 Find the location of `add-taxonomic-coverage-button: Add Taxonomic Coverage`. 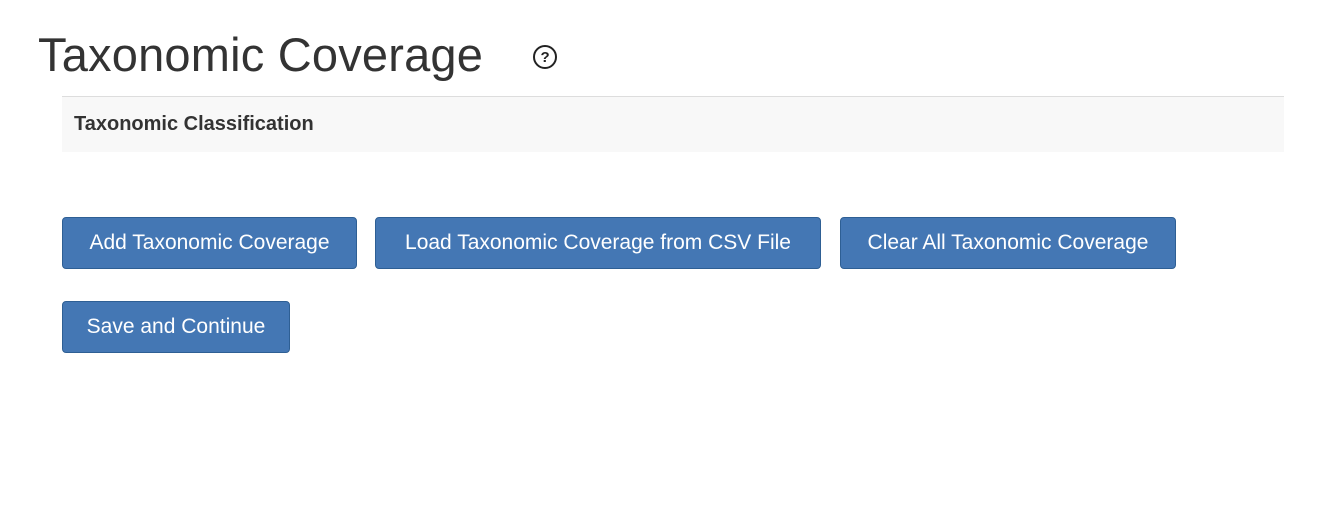

add-taxonomic-coverage-button: Add Taxonomic Coverage is located at coordinates (209, 243).